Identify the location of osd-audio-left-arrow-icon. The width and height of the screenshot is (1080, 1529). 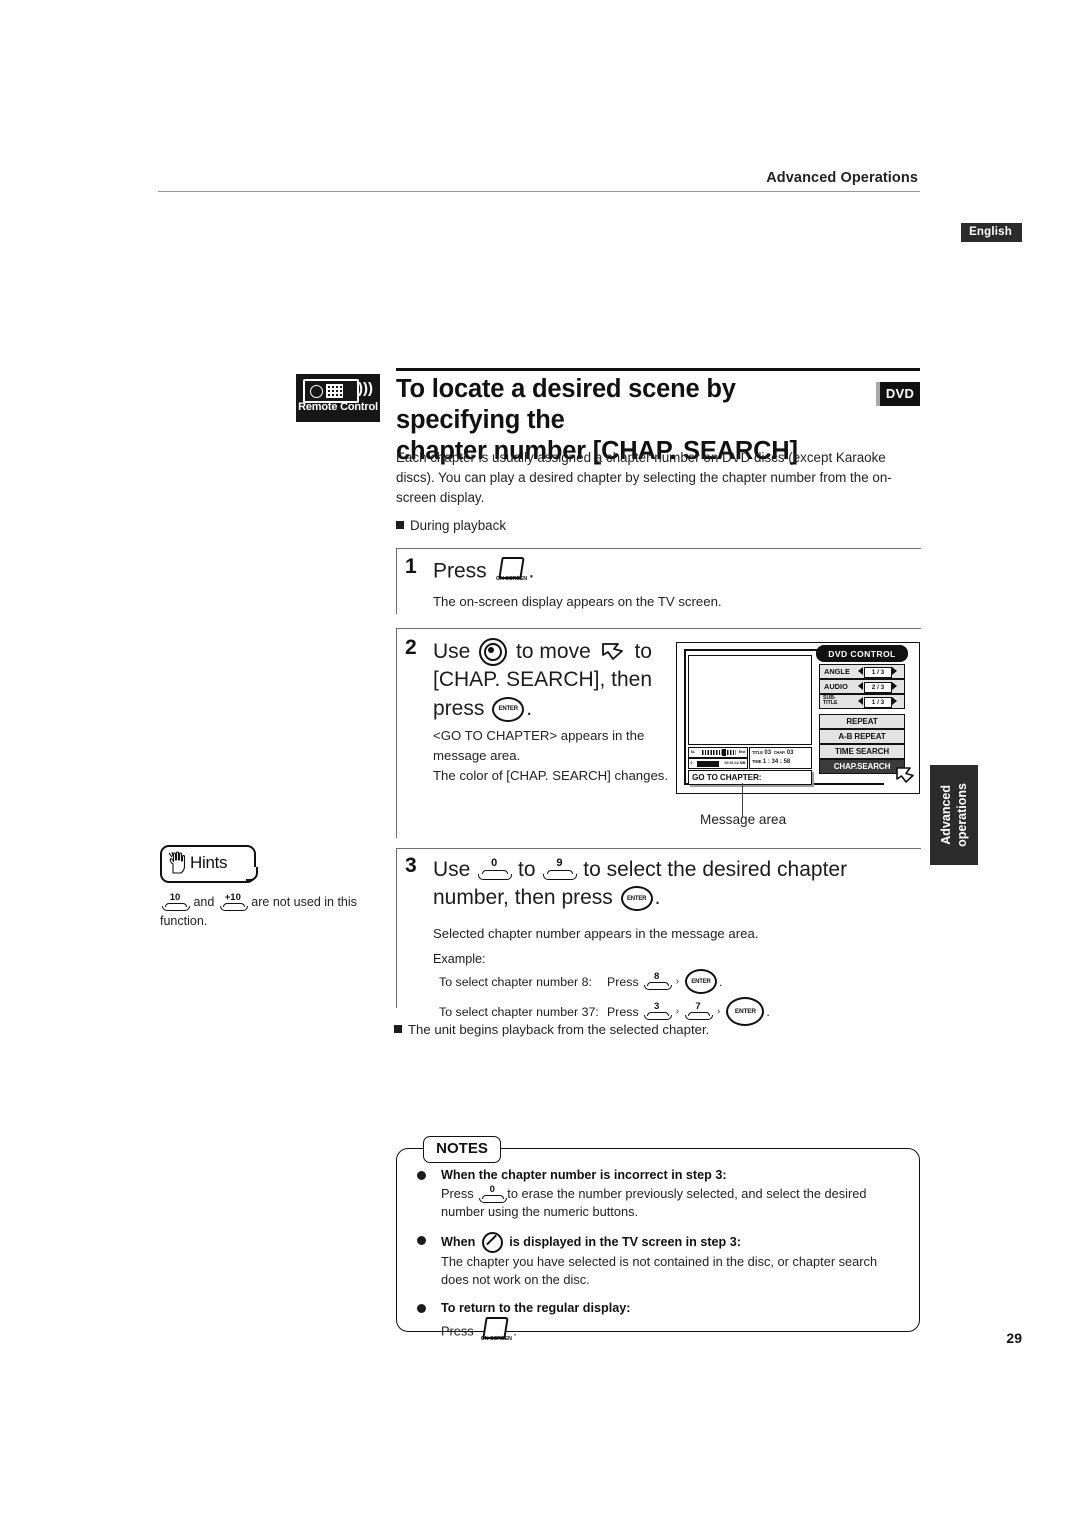
(860, 686).